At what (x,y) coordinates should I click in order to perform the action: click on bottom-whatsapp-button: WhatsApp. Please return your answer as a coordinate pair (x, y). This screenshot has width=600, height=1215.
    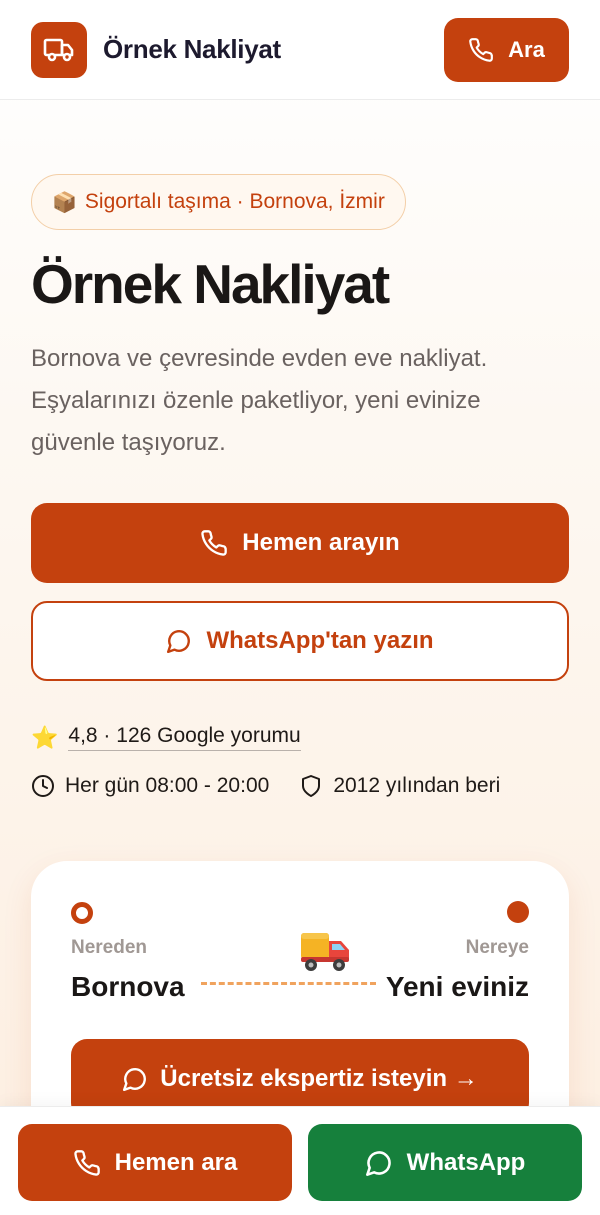
    Looking at the image, I should click on (445, 1162).